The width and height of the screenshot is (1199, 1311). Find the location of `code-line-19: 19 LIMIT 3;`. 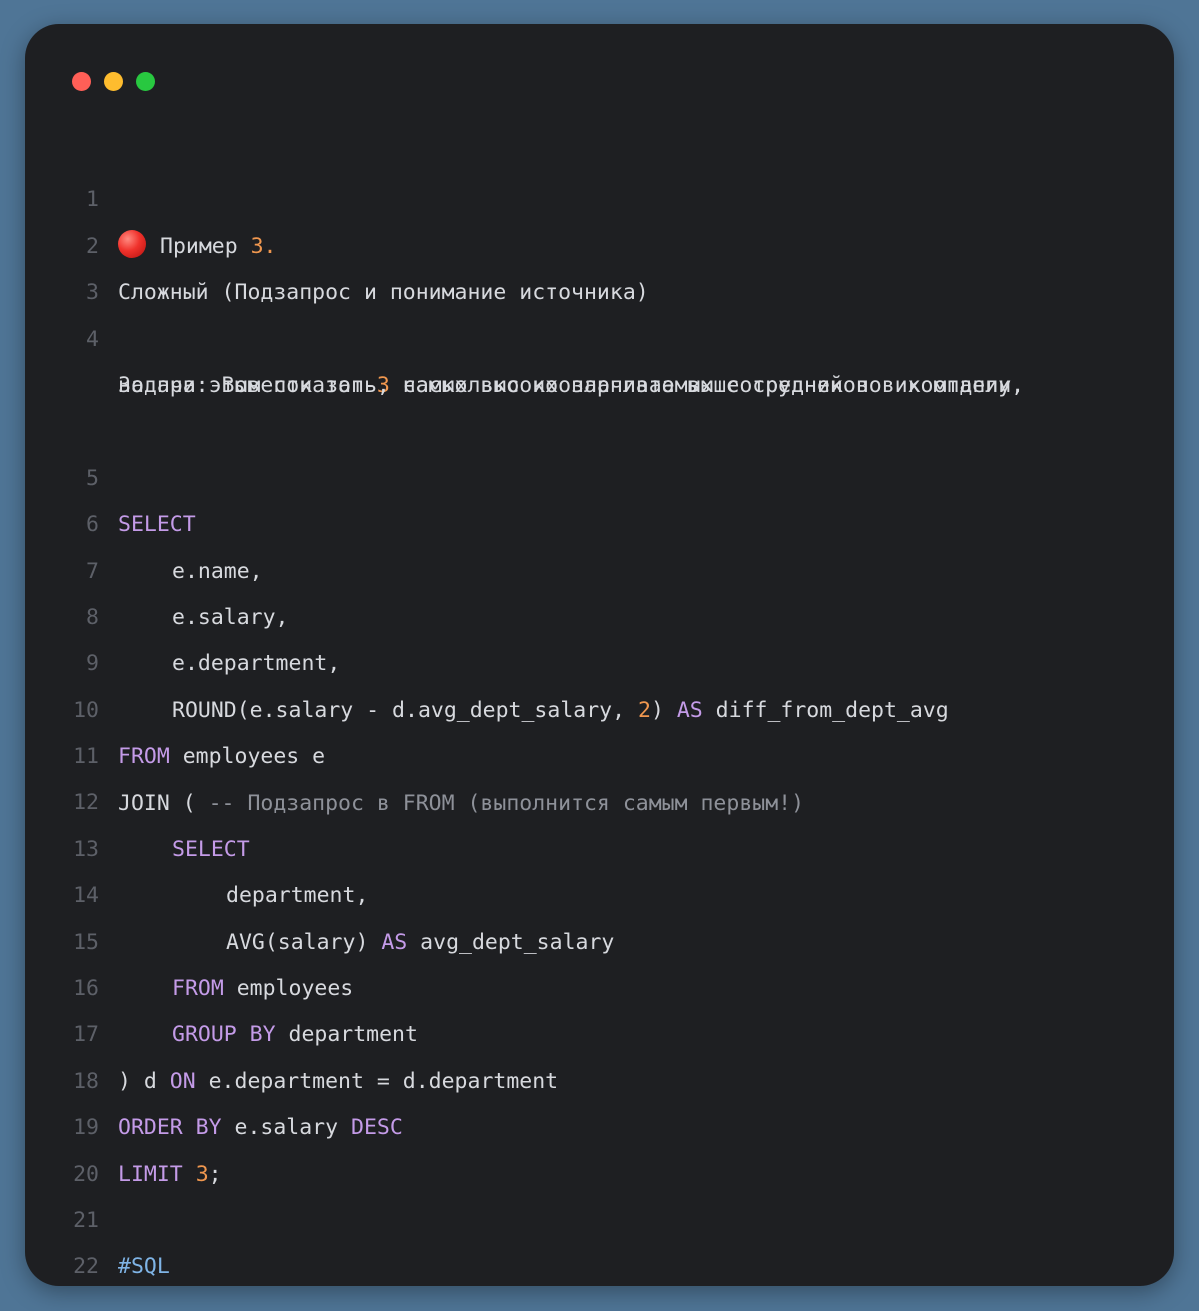

code-line-19: 19 LIMIT 3; is located at coordinates (599, 1122).